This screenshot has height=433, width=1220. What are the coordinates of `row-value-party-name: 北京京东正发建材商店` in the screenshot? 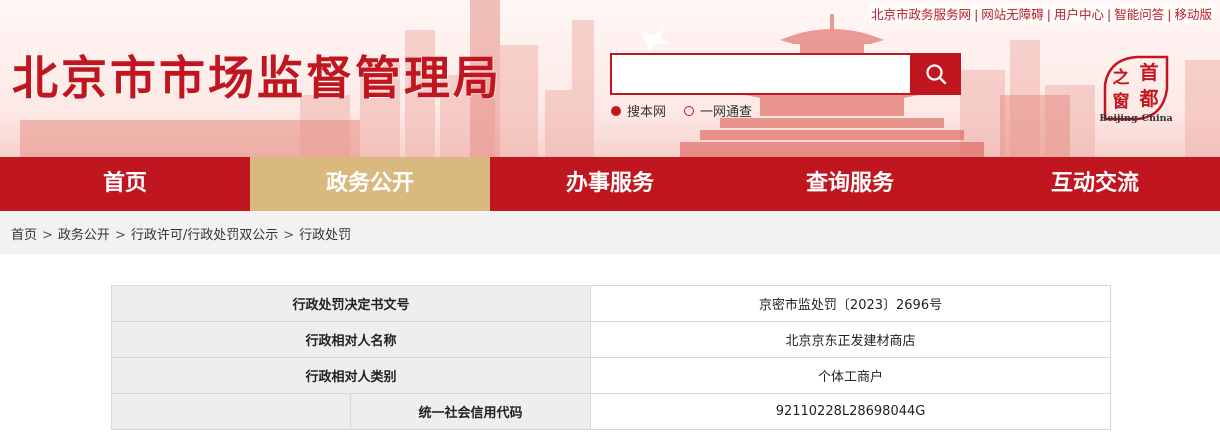 It's located at (851, 339).